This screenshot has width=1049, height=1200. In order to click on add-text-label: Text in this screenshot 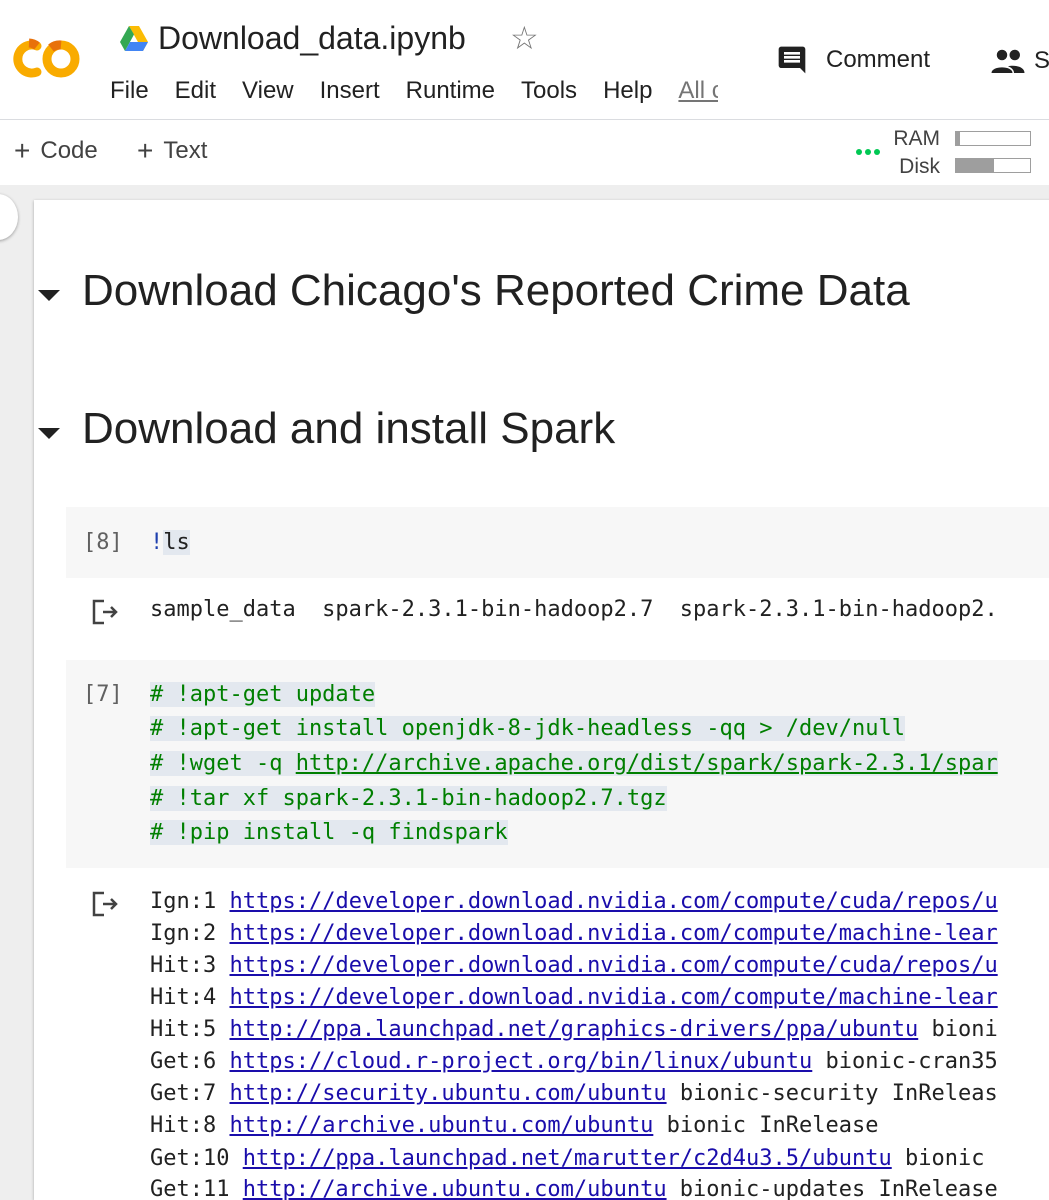, I will do `click(185, 150)`.